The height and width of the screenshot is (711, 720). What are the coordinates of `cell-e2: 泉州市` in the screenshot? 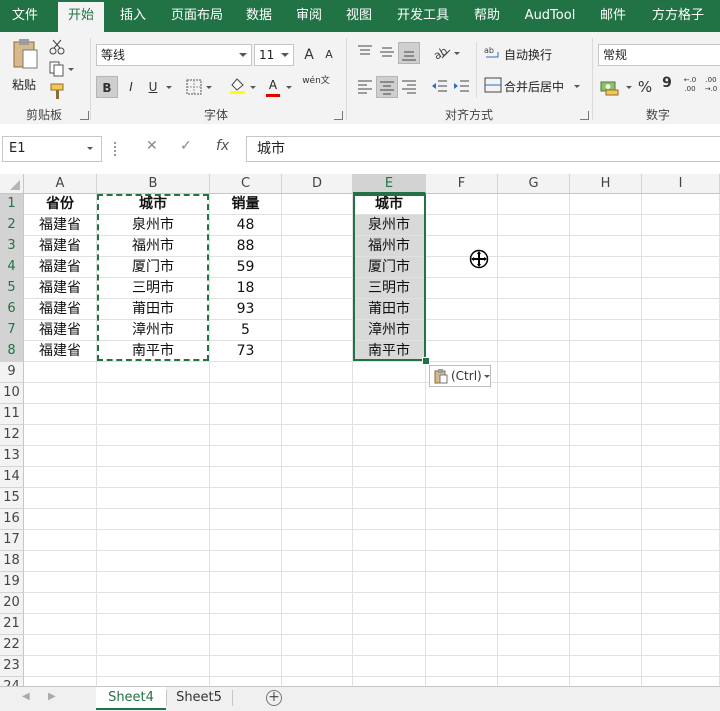 It's located at (389, 225).